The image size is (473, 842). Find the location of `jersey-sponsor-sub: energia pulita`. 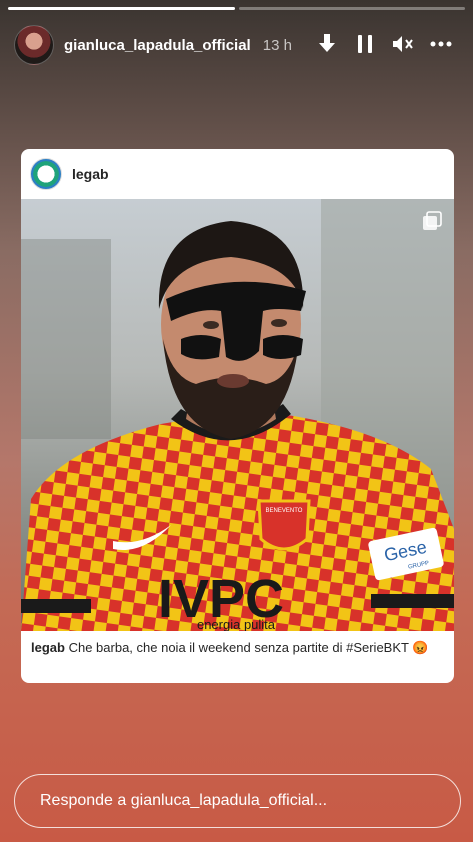

jersey-sponsor-sub: energia pulita is located at coordinates (236, 624).